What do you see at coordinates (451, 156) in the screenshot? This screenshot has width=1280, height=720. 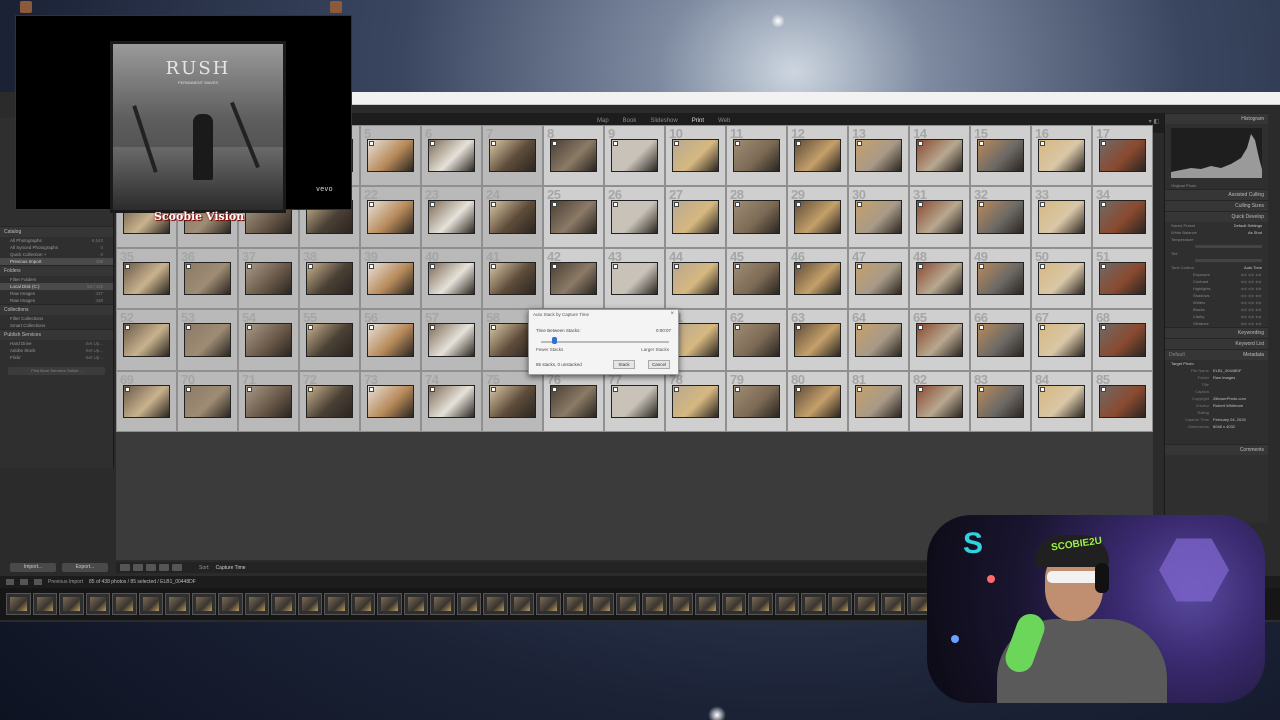 I see `grid-cell: 6` at bounding box center [451, 156].